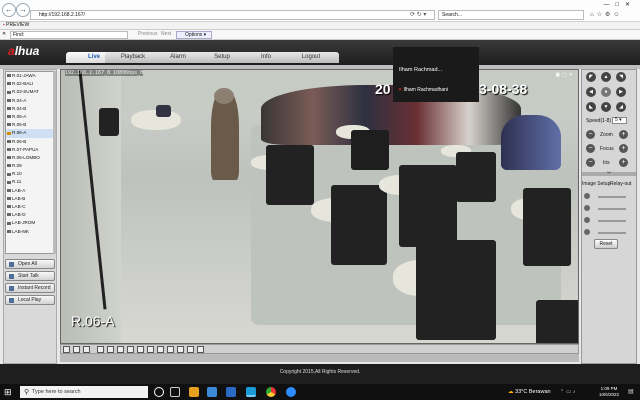 The image size is (640, 400). Describe the element at coordinates (606, 107) in the screenshot. I see `ptz-down-icon: ▼` at that location.